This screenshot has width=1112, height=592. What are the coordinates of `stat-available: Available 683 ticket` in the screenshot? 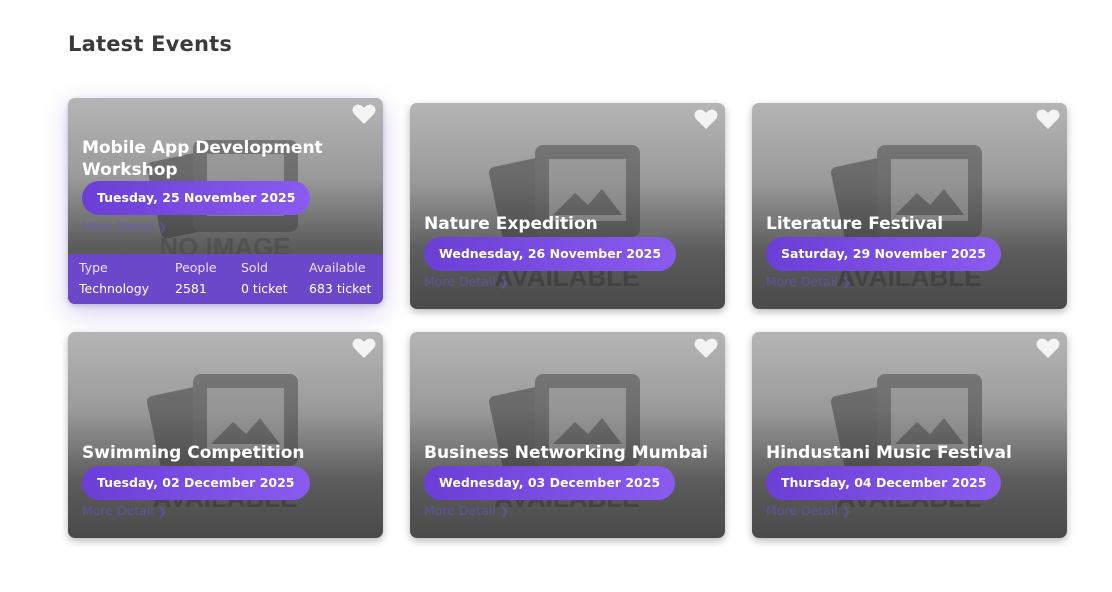 It's located at (340, 278).